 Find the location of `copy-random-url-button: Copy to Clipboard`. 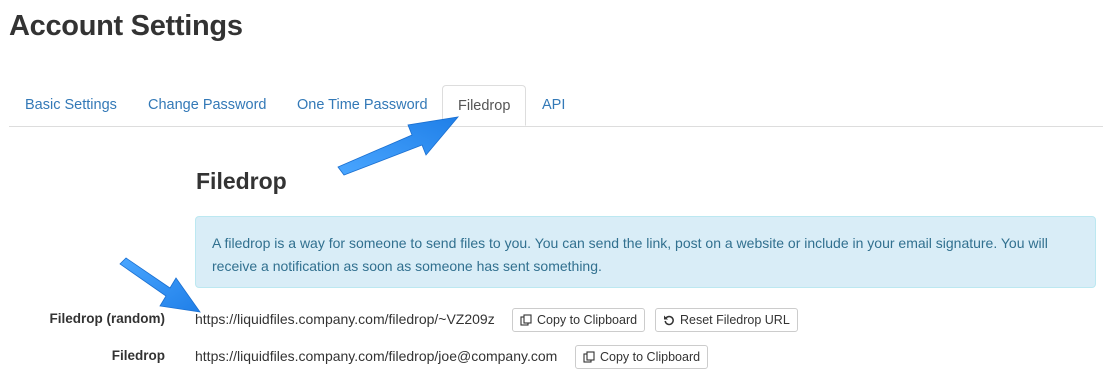

copy-random-url-button: Copy to Clipboard is located at coordinates (579, 320).